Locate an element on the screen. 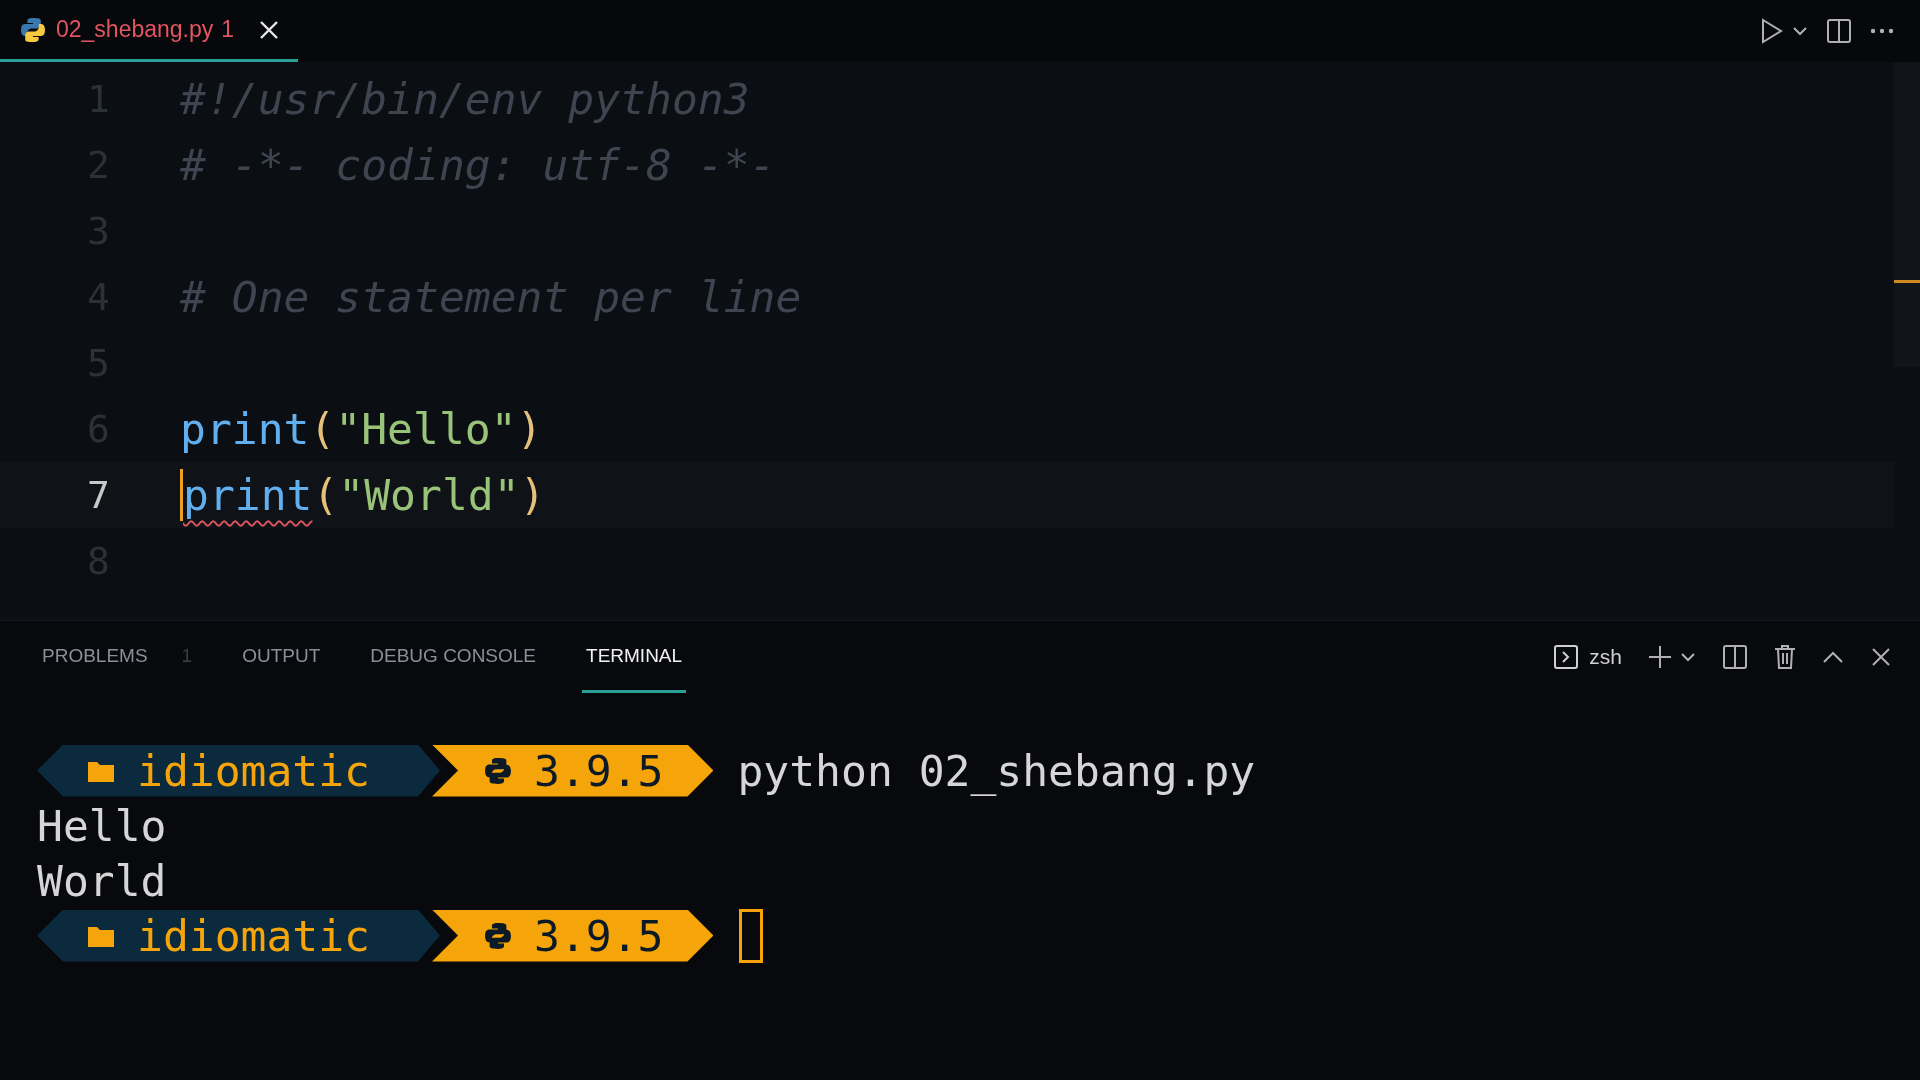 The height and width of the screenshot is (1080, 1920). close-panel-icon is located at coordinates (1881, 657).